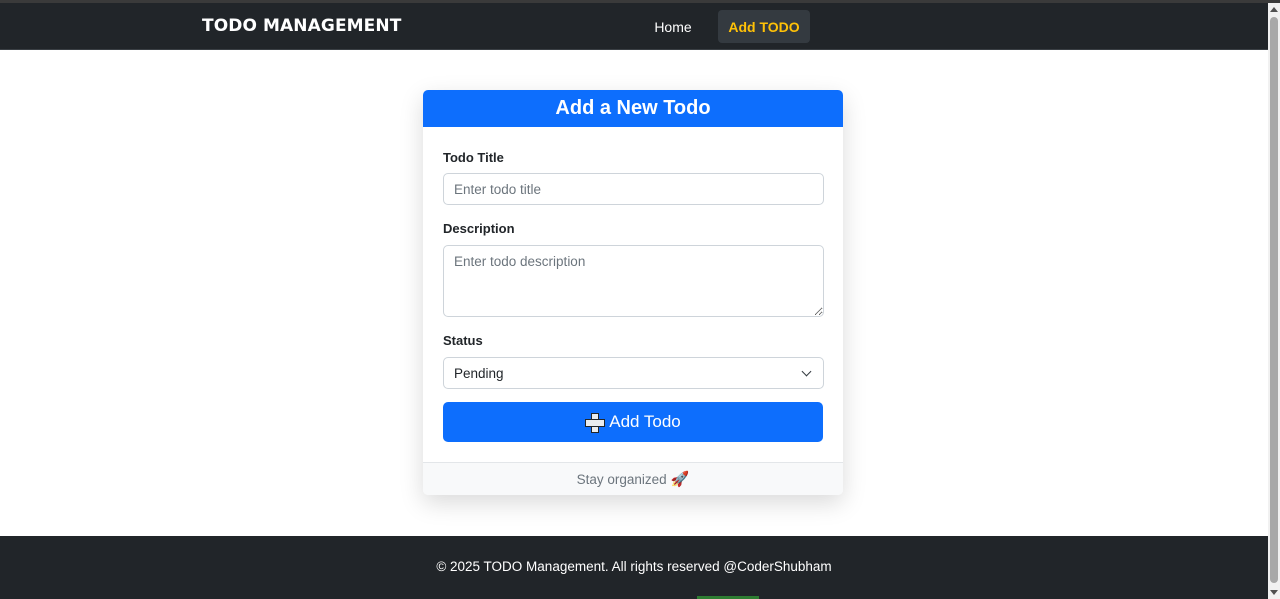  What do you see at coordinates (479, 228) in the screenshot?
I see `description-label: Description` at bounding box center [479, 228].